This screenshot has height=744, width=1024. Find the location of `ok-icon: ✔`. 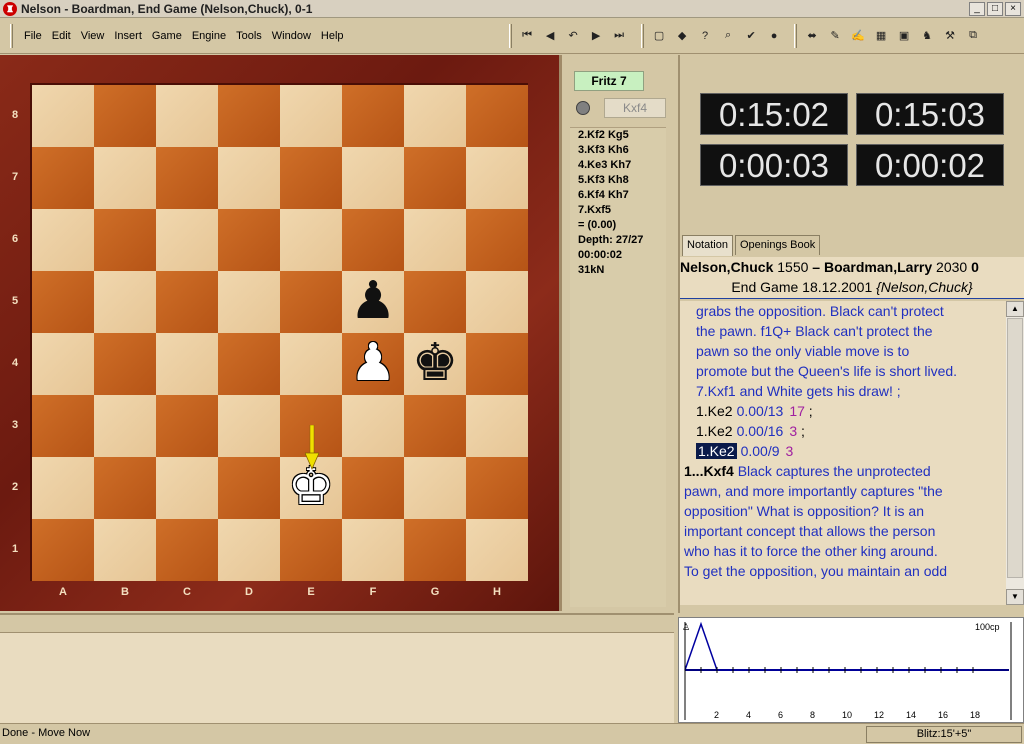

ok-icon: ✔ is located at coordinates (751, 35).